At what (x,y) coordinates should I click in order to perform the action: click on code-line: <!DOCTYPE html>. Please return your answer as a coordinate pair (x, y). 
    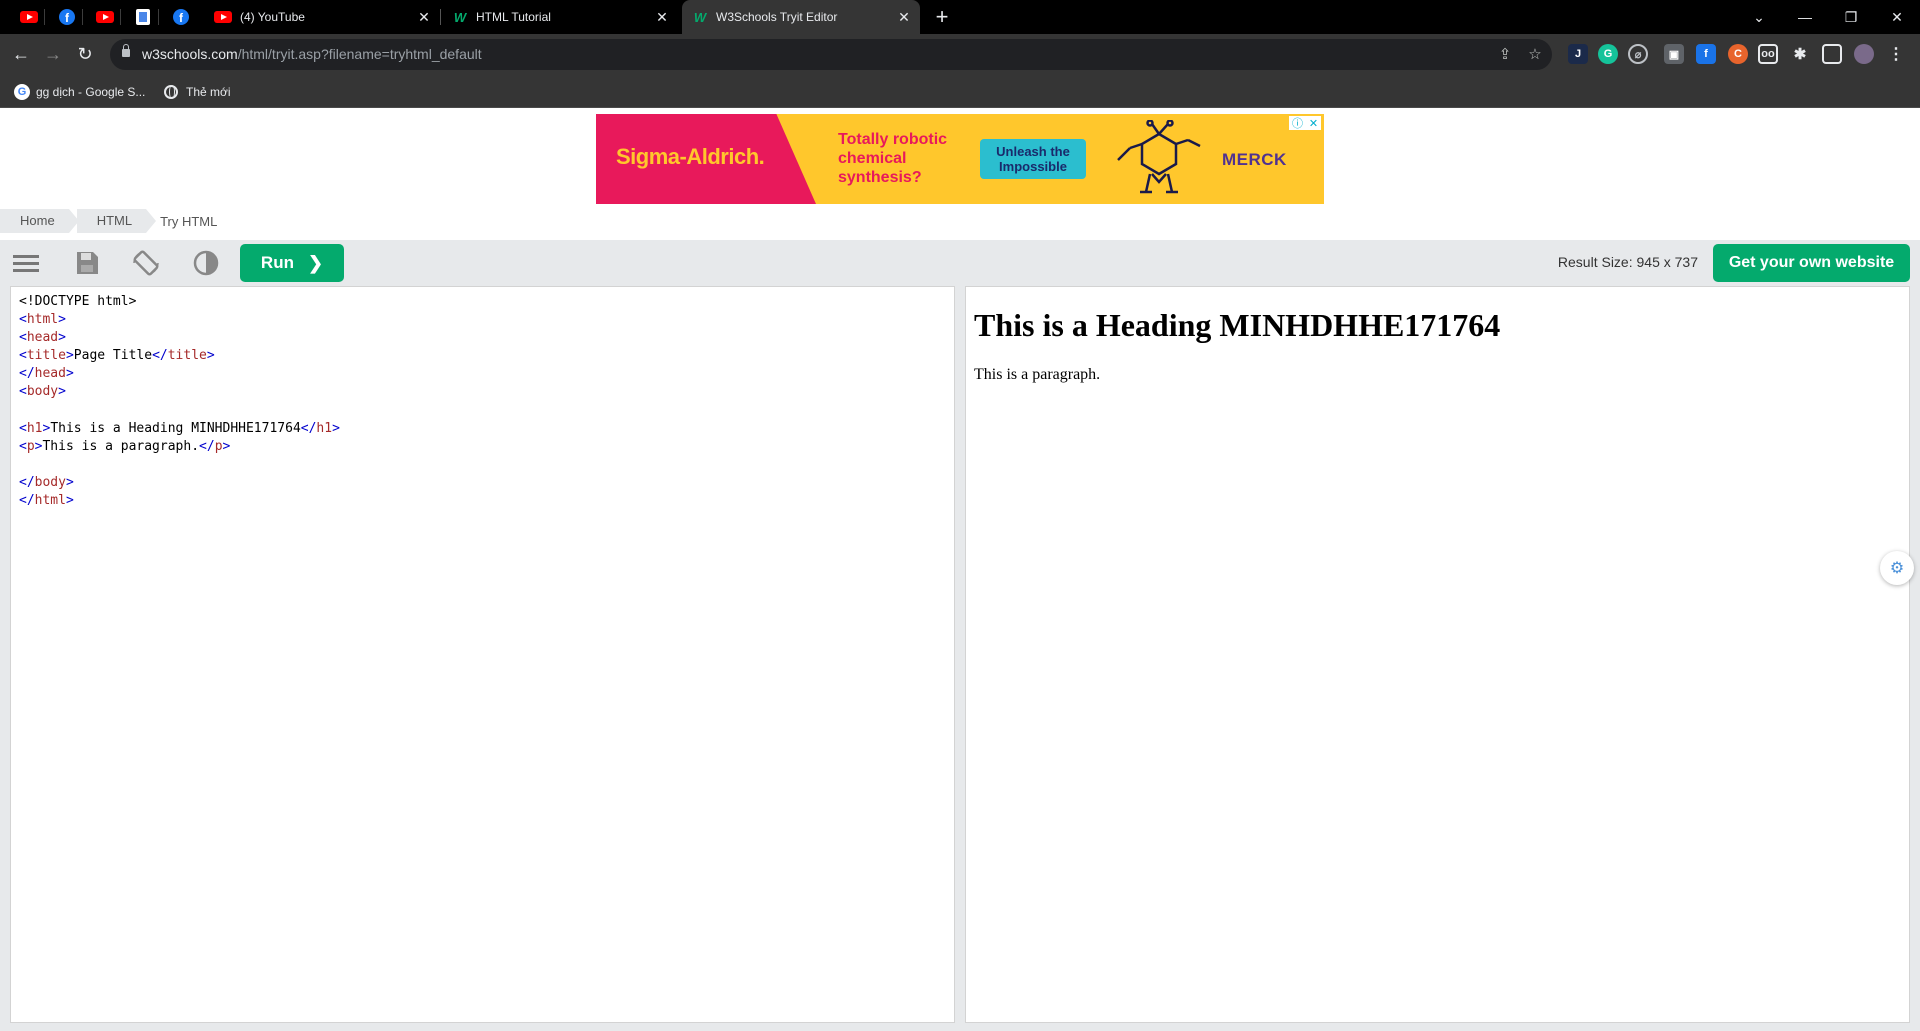
    Looking at the image, I should click on (179, 302).